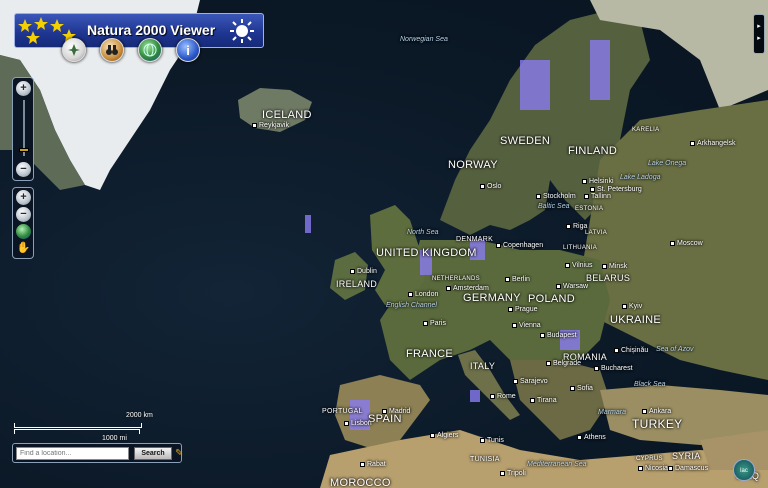 This screenshot has width=768, height=488. I want to click on zoom-slider-thumb, so click(24, 150).